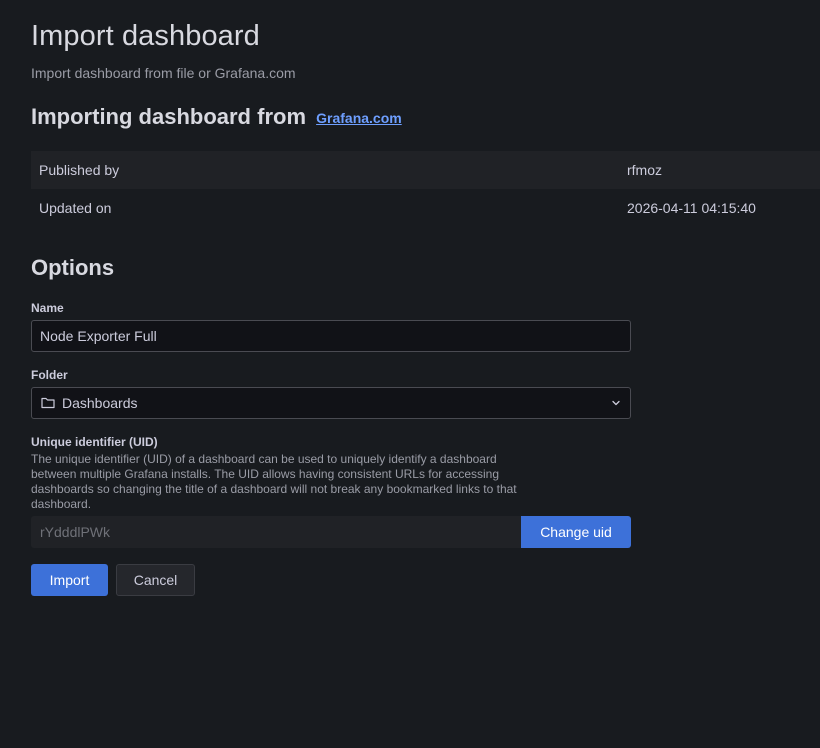 This screenshot has width=820, height=748. I want to click on uid-input: rYdddlPWk, so click(276, 532).